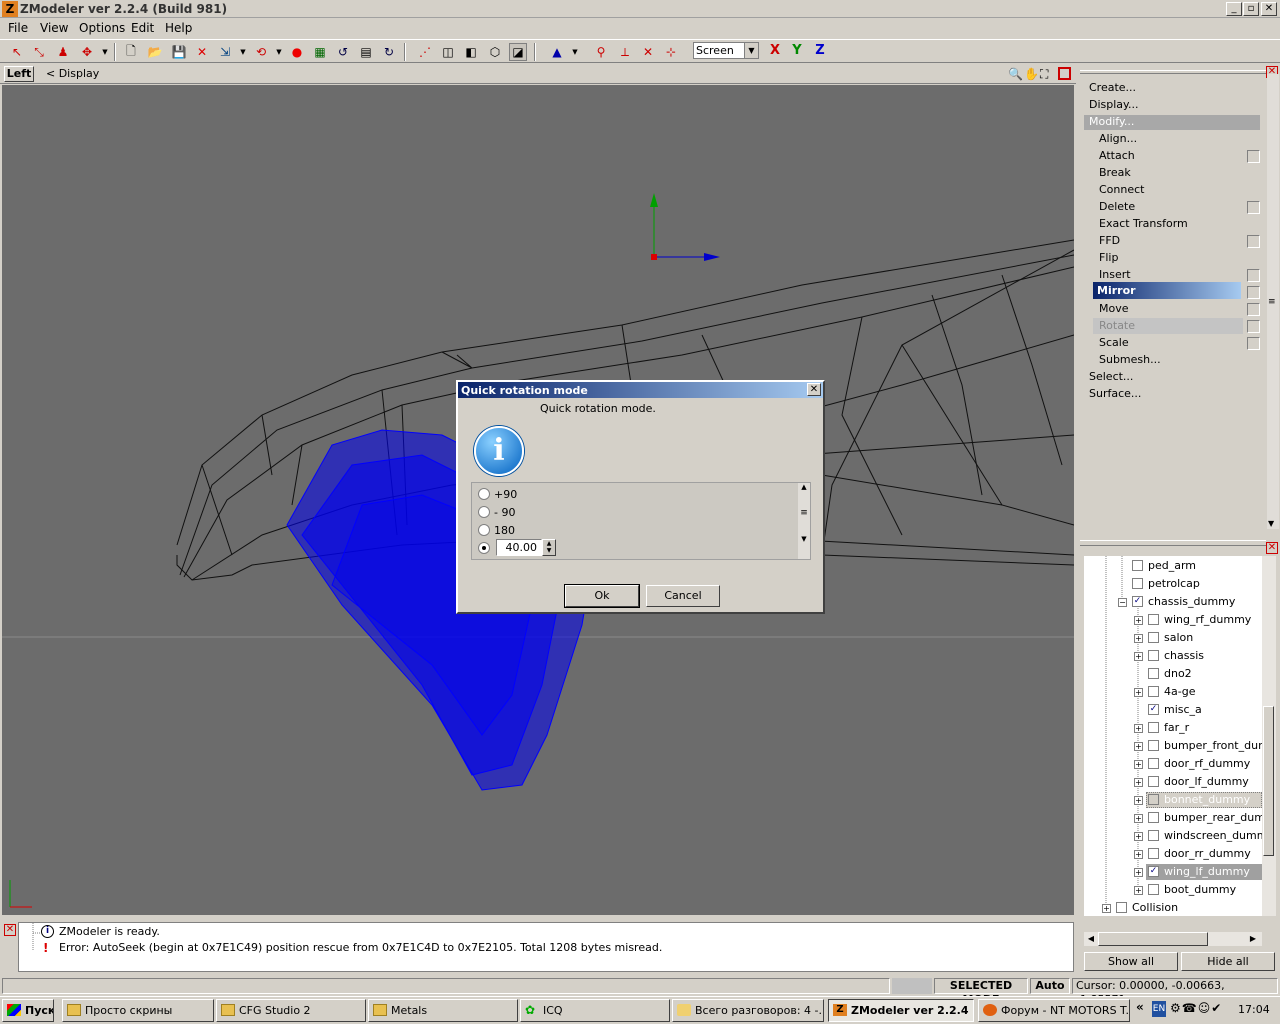 This screenshot has height=1024, width=1280. Describe the element at coordinates (1117, 155) in the screenshot. I see `cmd-attach: Attach` at that location.